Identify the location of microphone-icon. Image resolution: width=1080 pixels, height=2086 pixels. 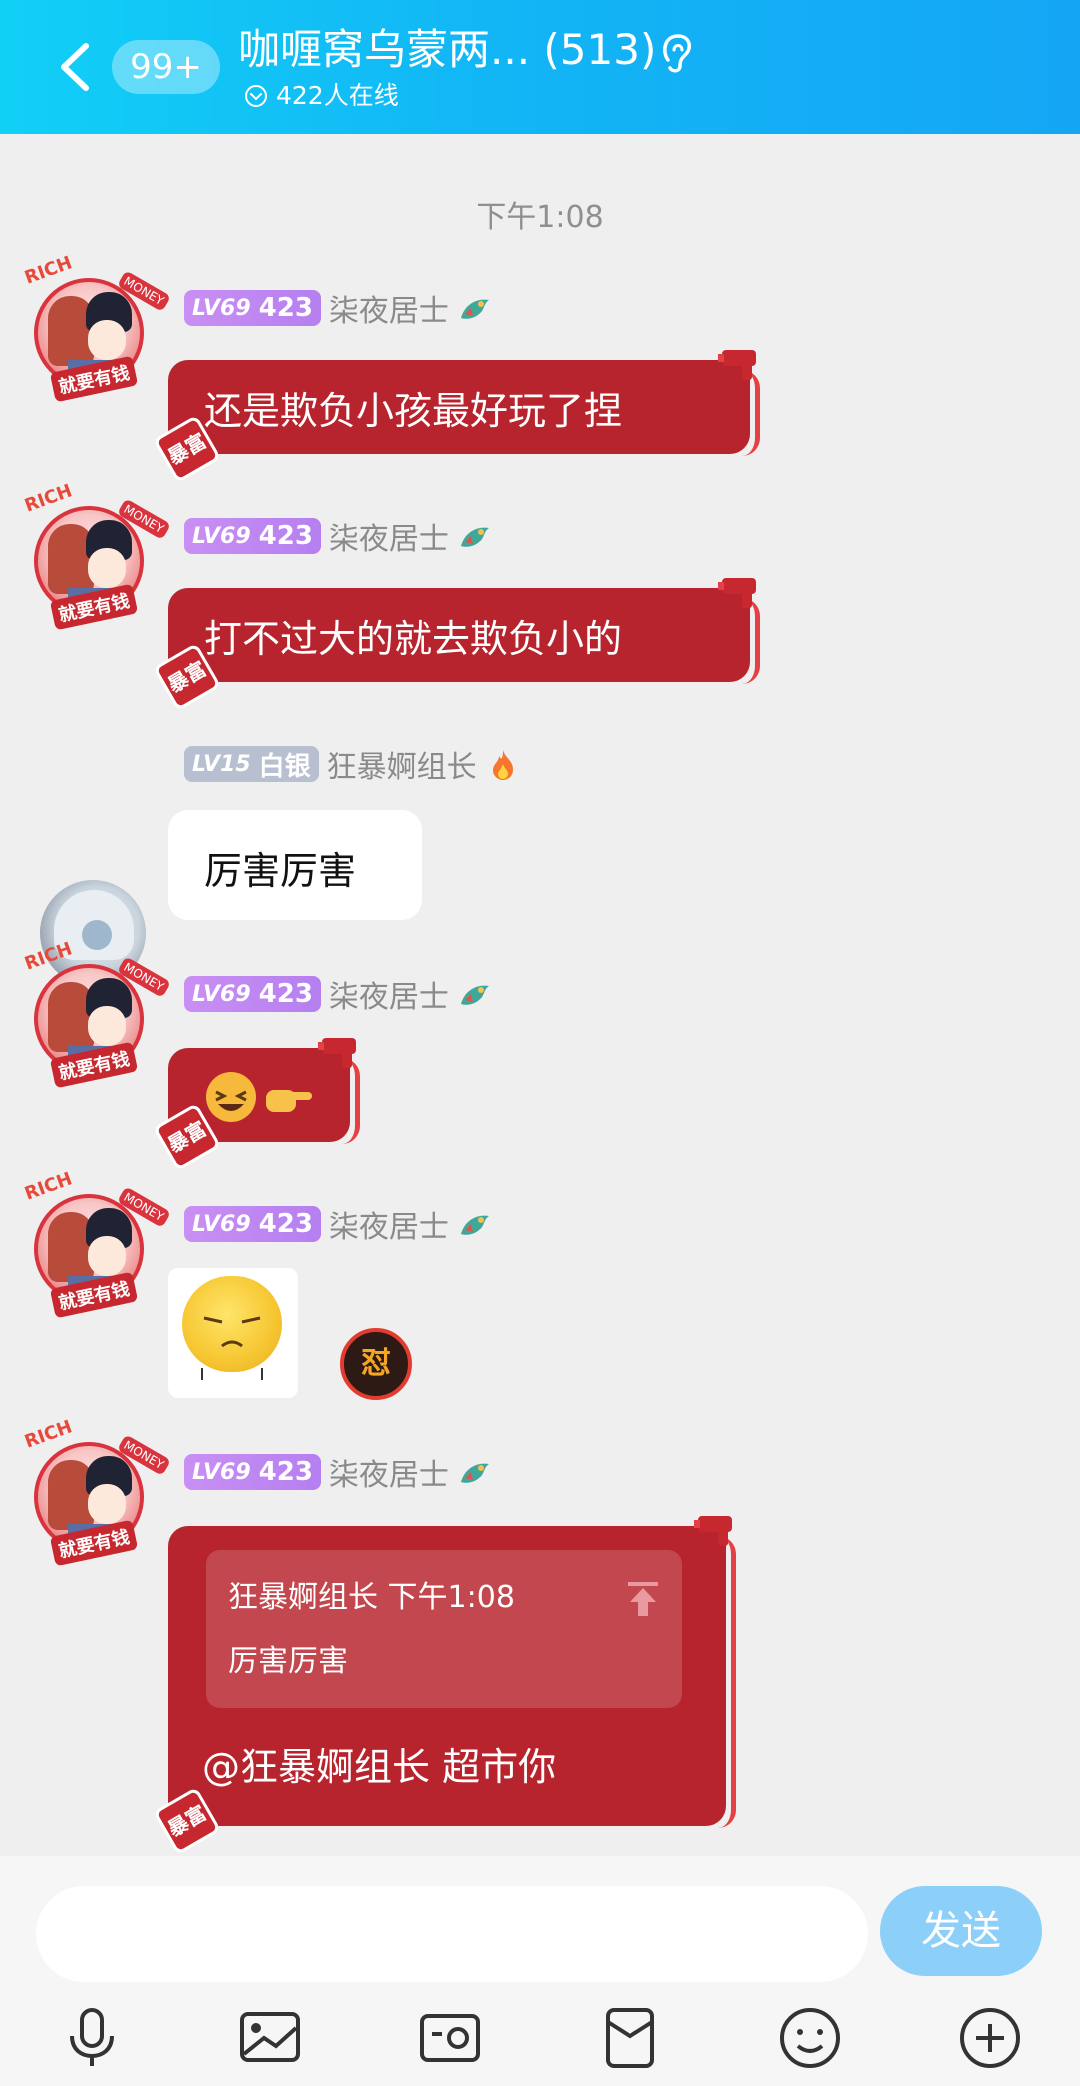
(92, 2038).